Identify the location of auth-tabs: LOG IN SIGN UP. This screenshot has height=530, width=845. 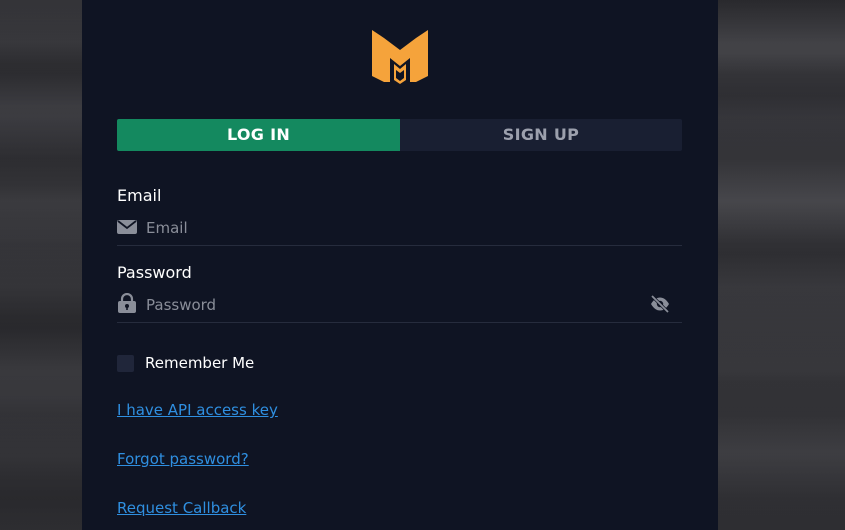
(399, 135).